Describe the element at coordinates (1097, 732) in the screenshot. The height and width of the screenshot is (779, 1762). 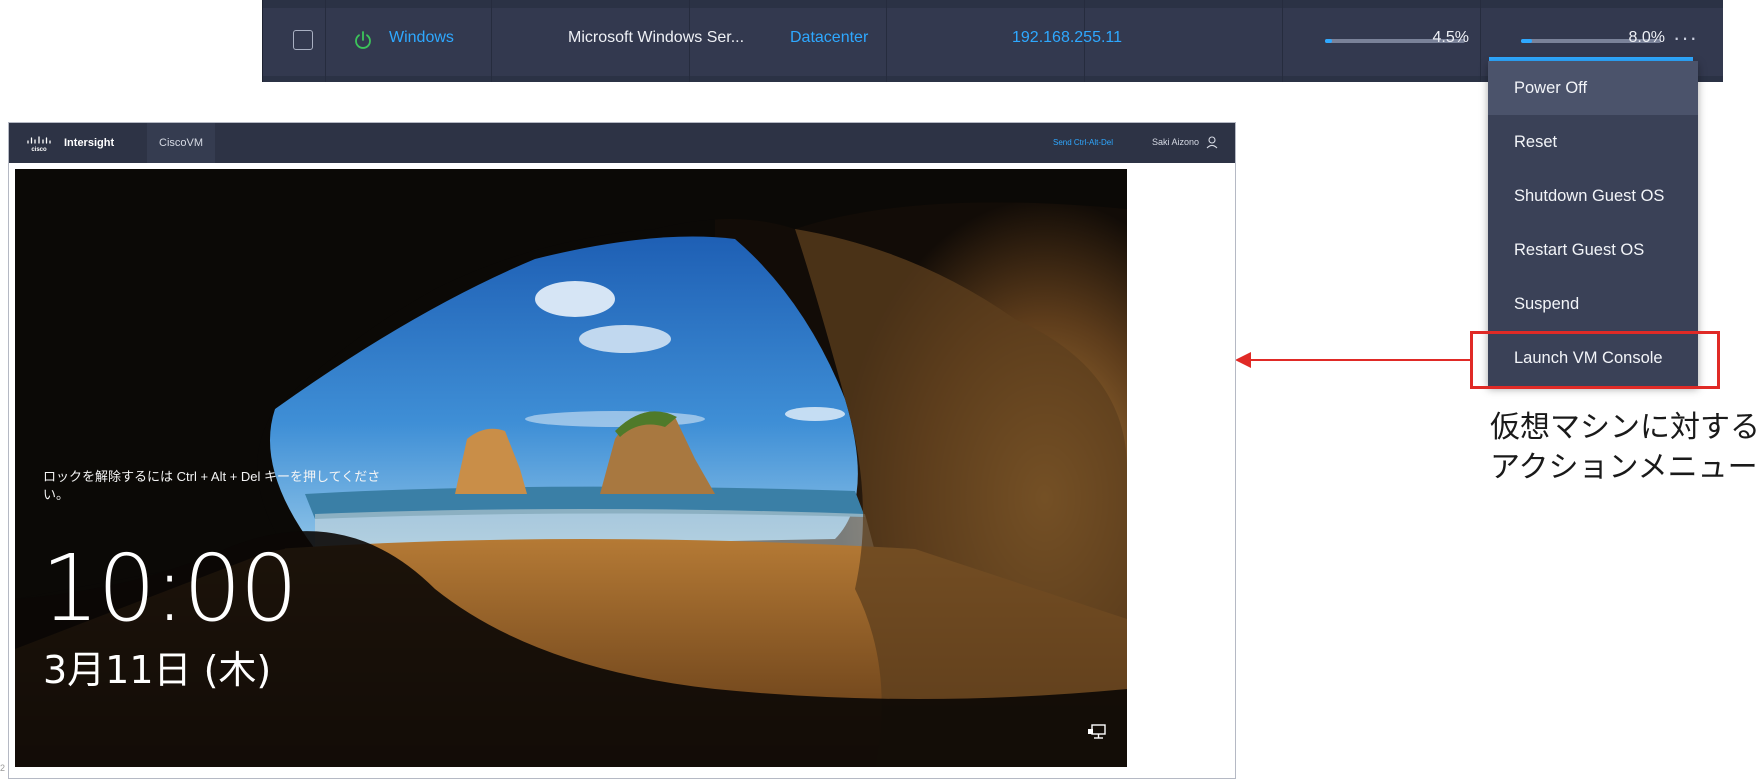
I see `network-icon` at that location.